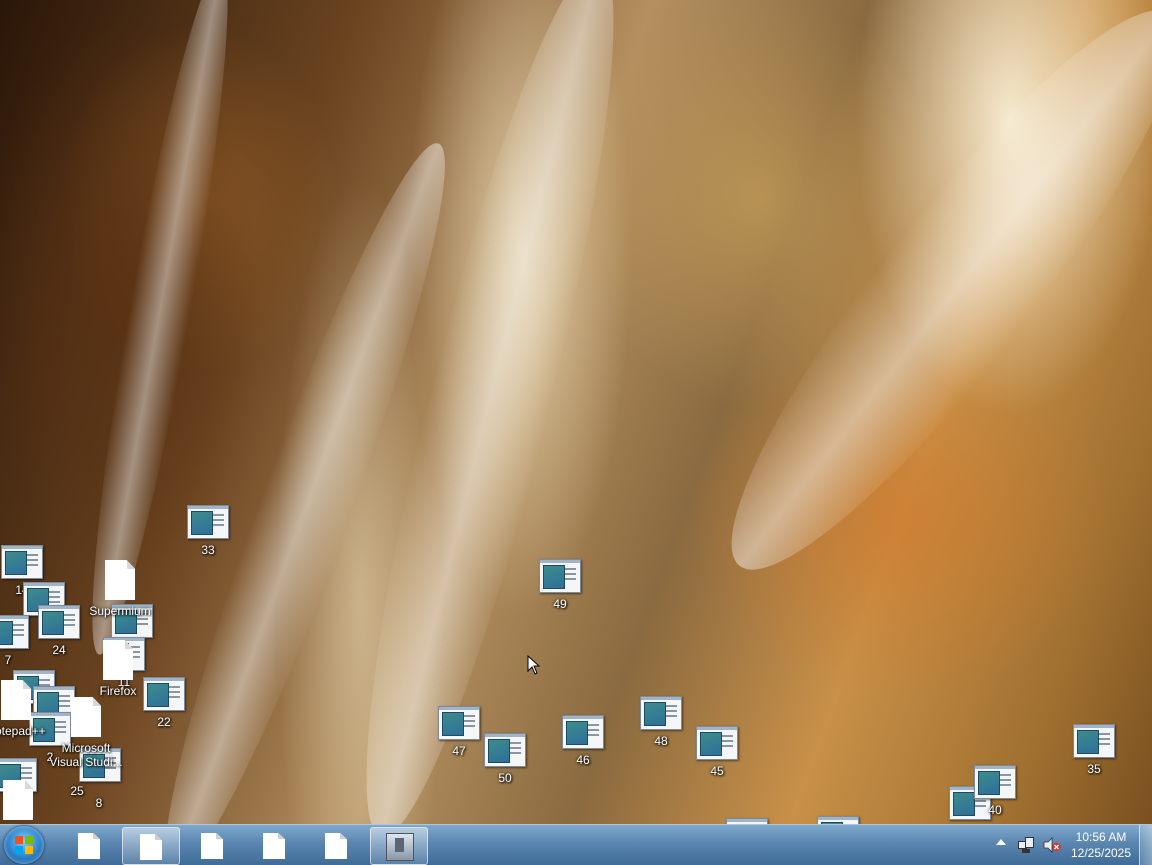 Image resolution: width=1152 pixels, height=865 pixels. What do you see at coordinates (120, 611) in the screenshot?
I see `icon-label: Supermium` at bounding box center [120, 611].